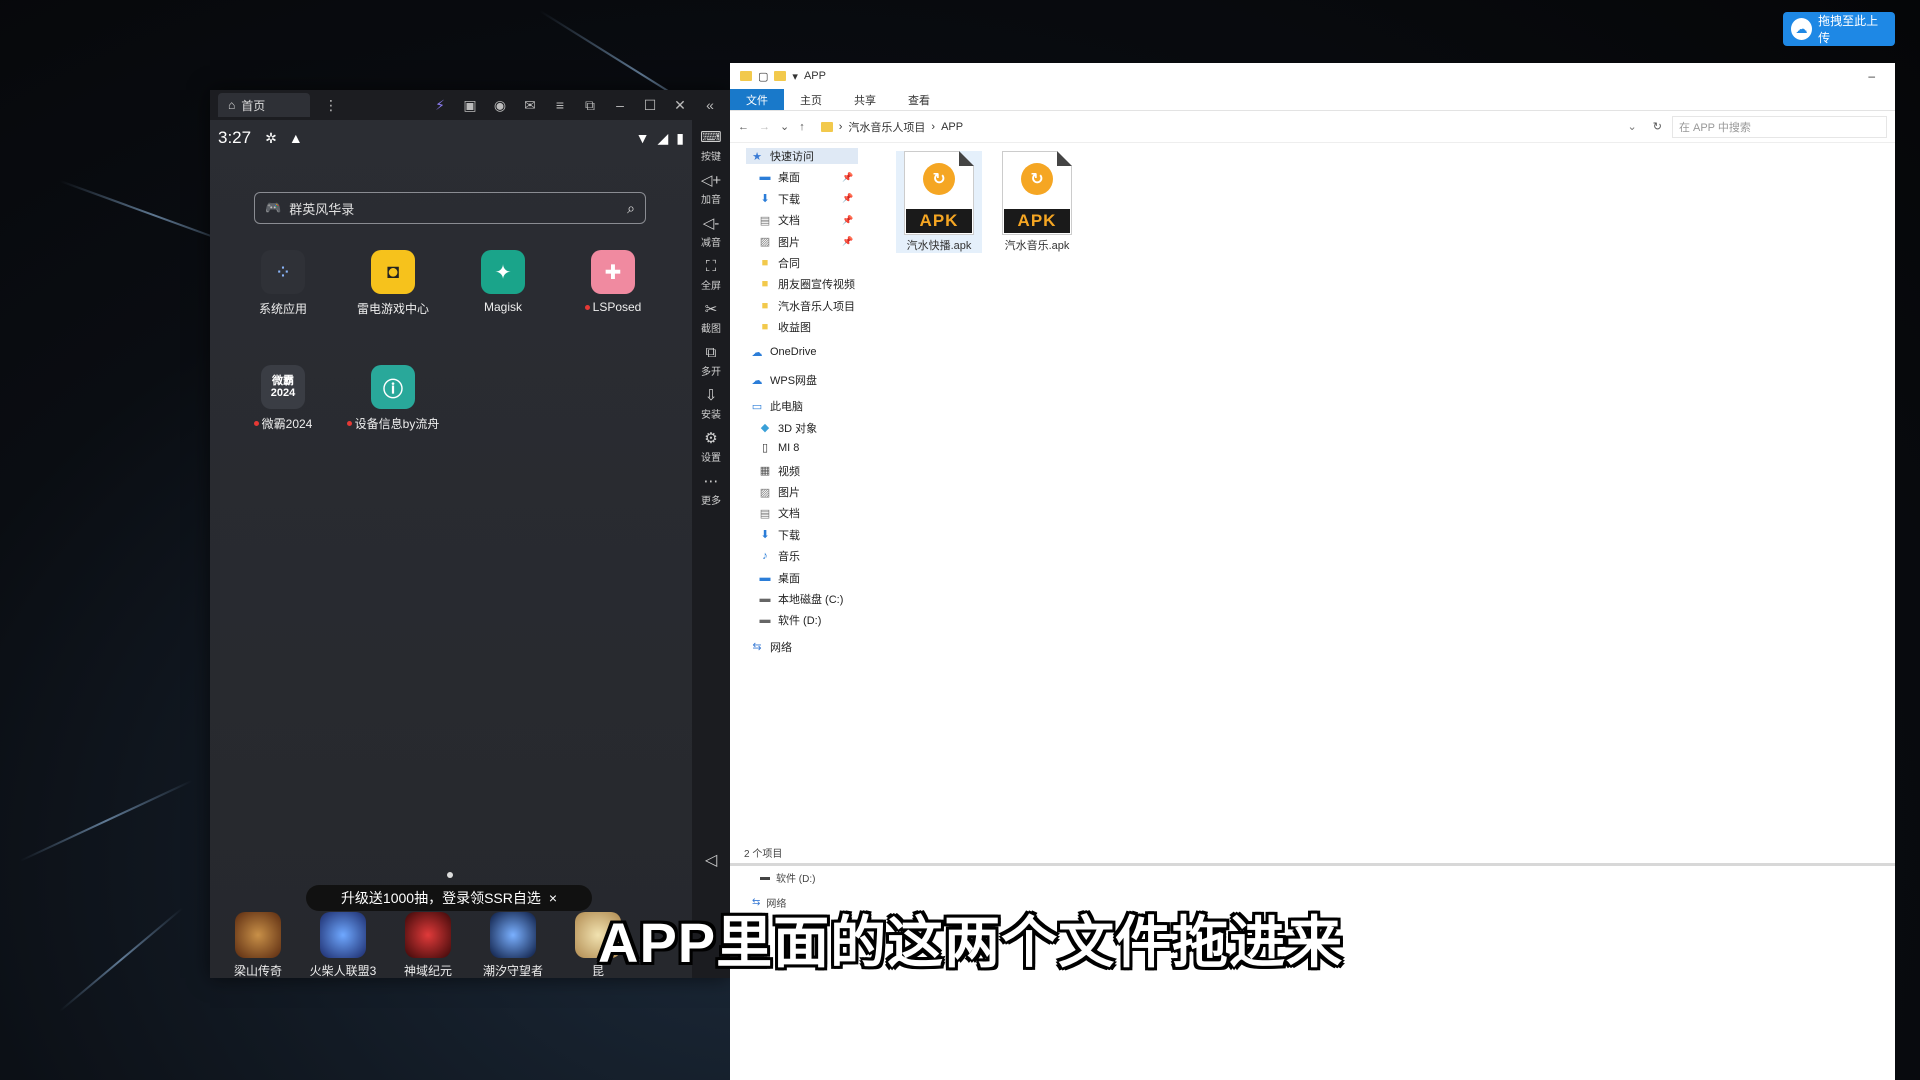 The height and width of the screenshot is (1080, 1920). What do you see at coordinates (757, 99) in the screenshot?
I see `tab-file: 文件` at bounding box center [757, 99].